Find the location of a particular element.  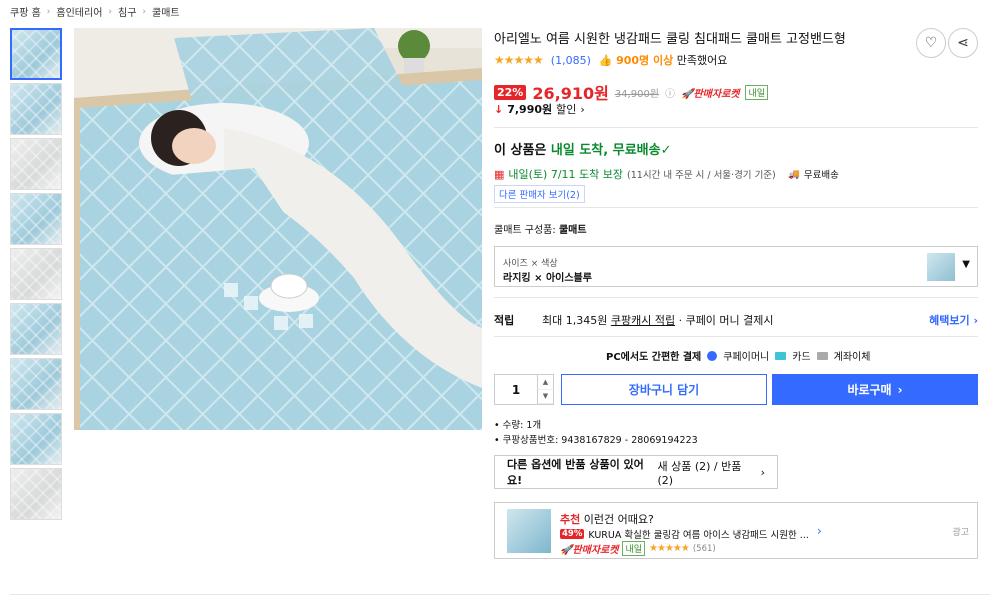

coupon-label: 할인 is located at coordinates (566, 109).